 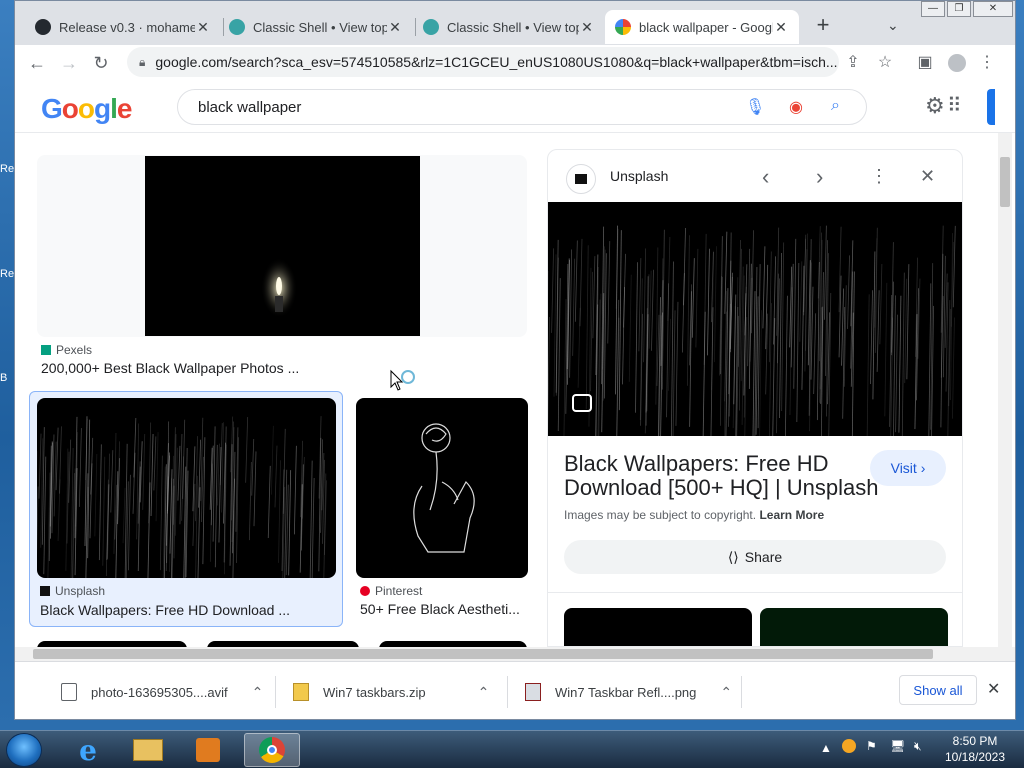 I want to click on pexels-icon, so click(x=46, y=350).